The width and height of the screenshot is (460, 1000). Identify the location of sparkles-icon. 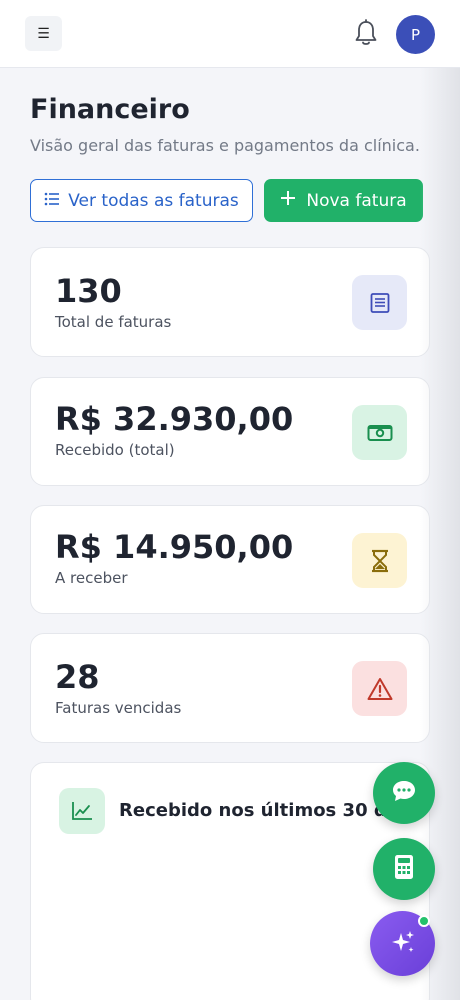
(403, 944).